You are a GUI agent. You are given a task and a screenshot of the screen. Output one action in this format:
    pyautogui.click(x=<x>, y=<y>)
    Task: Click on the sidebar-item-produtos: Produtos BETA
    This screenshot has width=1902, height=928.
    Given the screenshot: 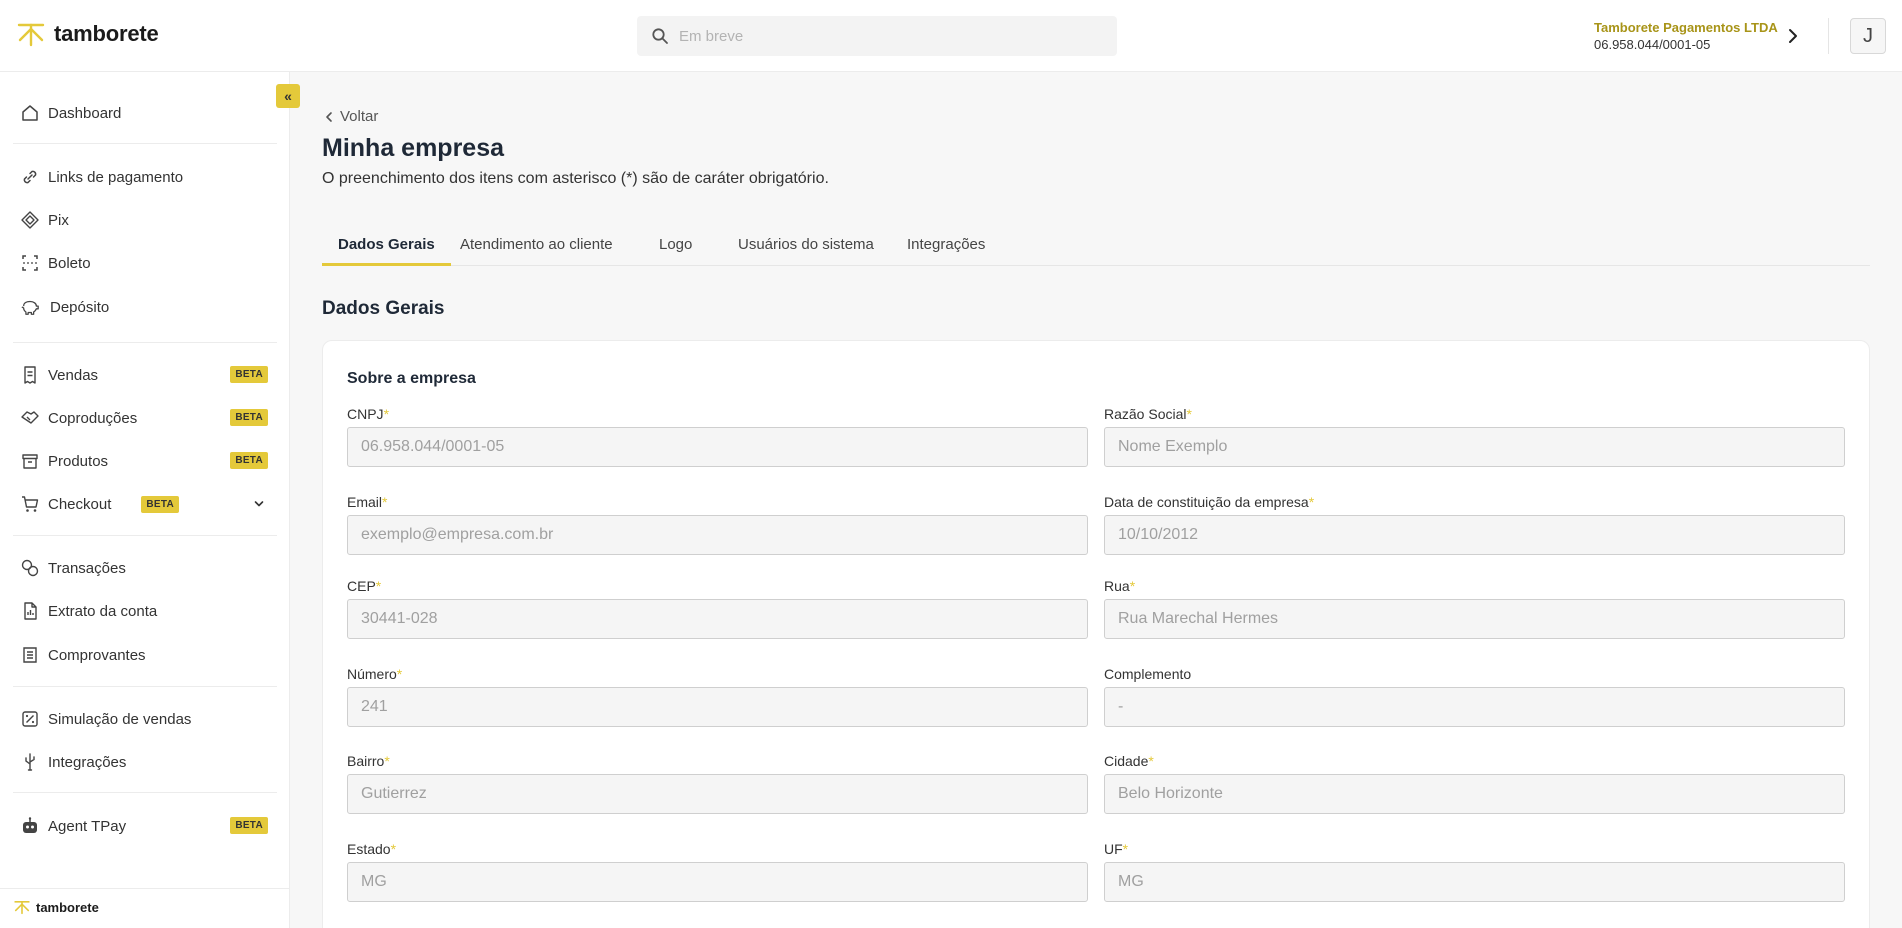 What is the action you would take?
    pyautogui.click(x=146, y=461)
    